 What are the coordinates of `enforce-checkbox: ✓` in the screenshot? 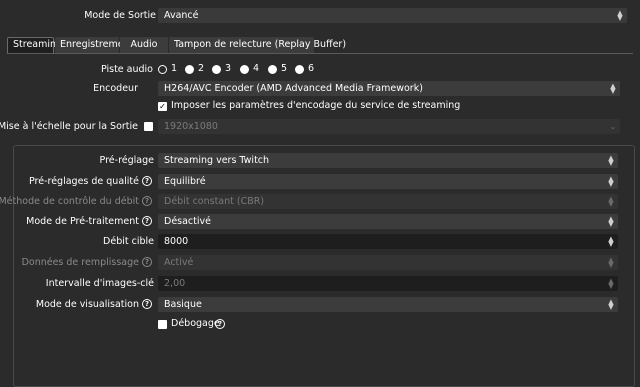 It's located at (162, 106).